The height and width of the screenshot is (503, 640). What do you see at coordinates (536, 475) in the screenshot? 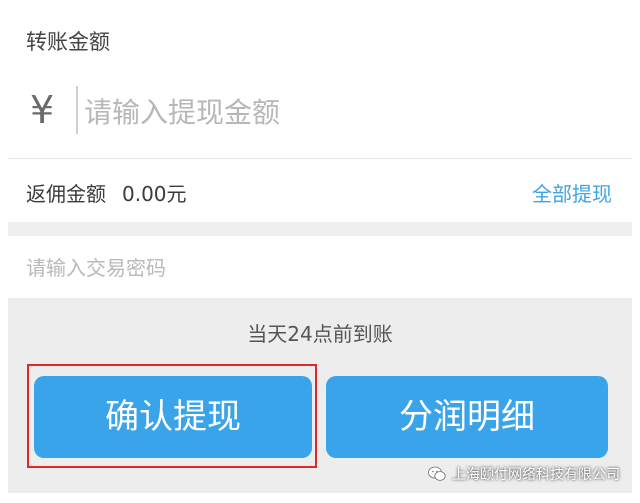
I see `watermark-text: 上海颐付网络科技有限公司` at bounding box center [536, 475].